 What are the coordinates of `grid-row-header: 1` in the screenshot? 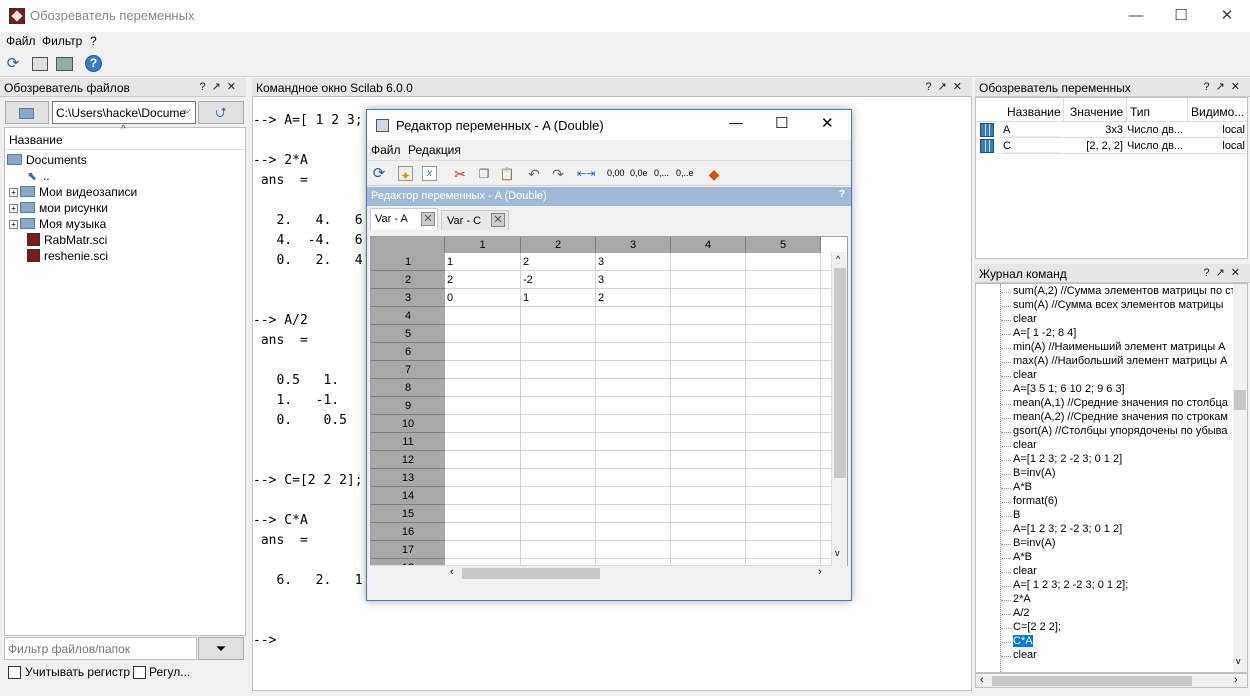 It's located at (408, 262).